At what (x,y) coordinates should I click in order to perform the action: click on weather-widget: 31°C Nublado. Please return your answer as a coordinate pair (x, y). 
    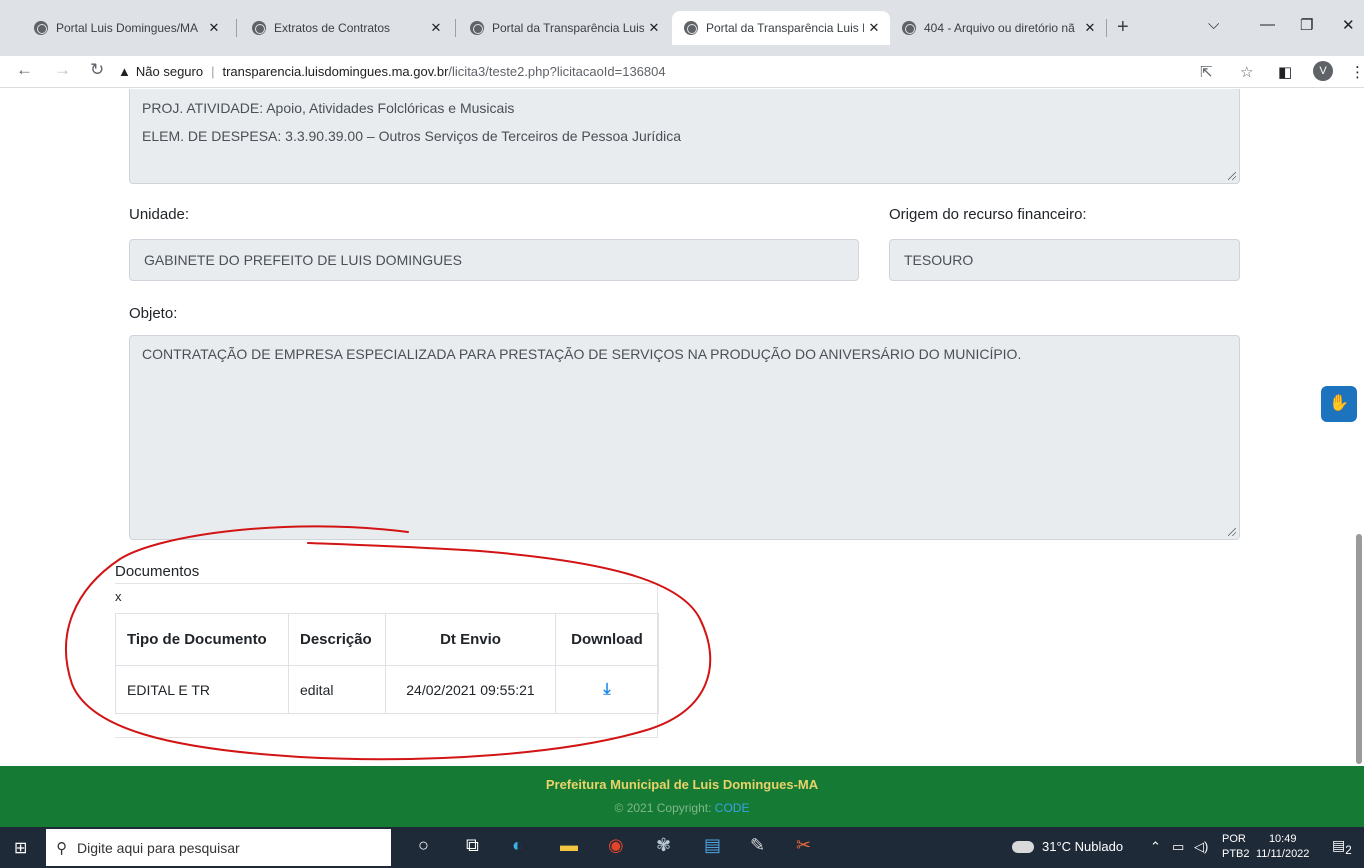
    Looking at the image, I should click on (1067, 846).